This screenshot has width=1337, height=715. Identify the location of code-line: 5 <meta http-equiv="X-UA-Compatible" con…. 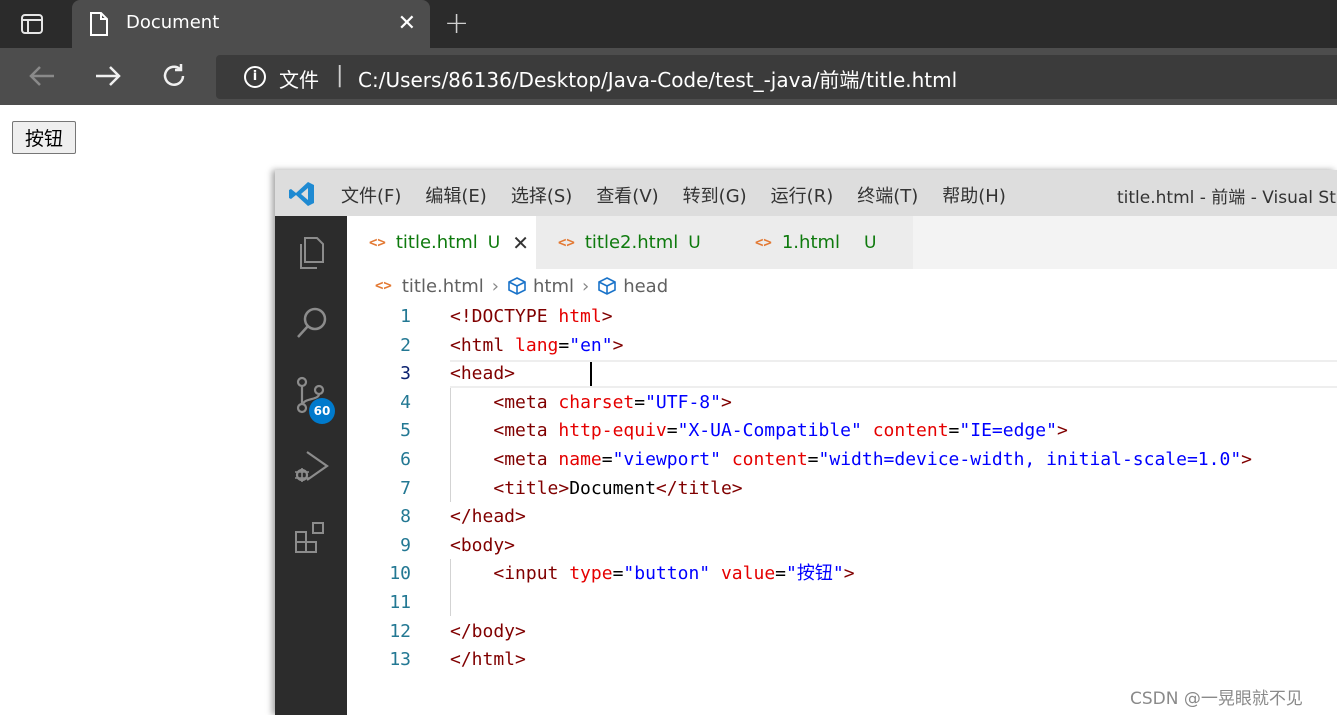
(842, 431).